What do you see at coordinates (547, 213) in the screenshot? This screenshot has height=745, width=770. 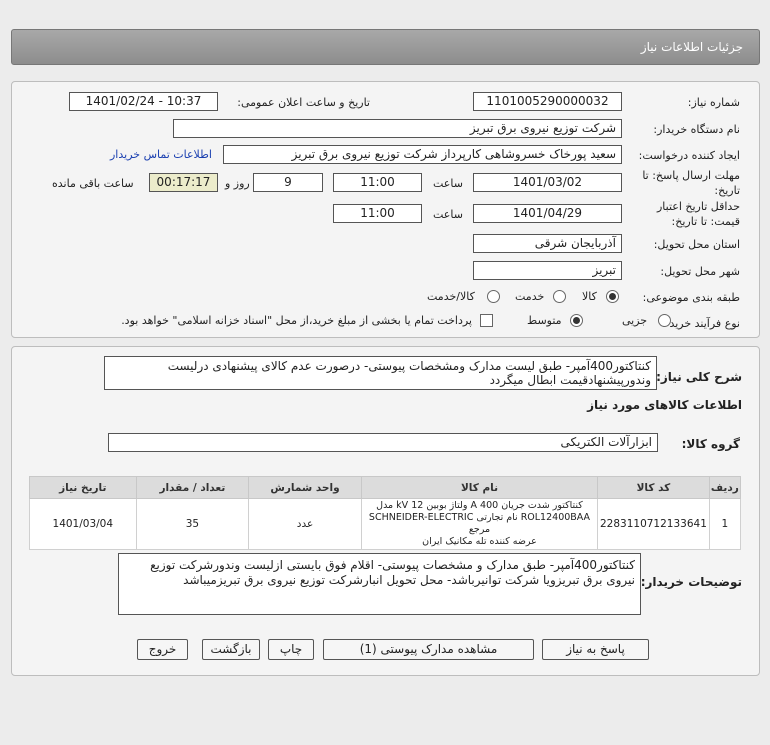 I see `validity-date-field: 1401/04/29` at bounding box center [547, 213].